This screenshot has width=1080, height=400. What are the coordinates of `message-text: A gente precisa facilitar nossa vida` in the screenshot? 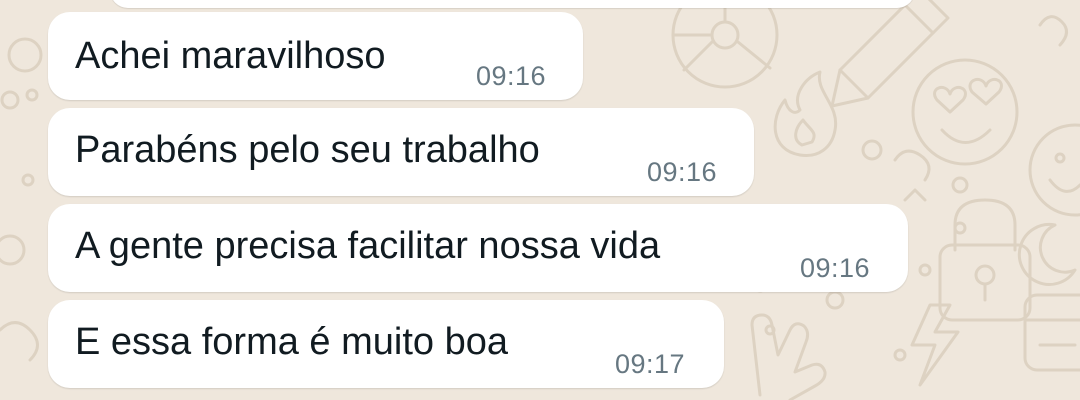 It's located at (368, 246).